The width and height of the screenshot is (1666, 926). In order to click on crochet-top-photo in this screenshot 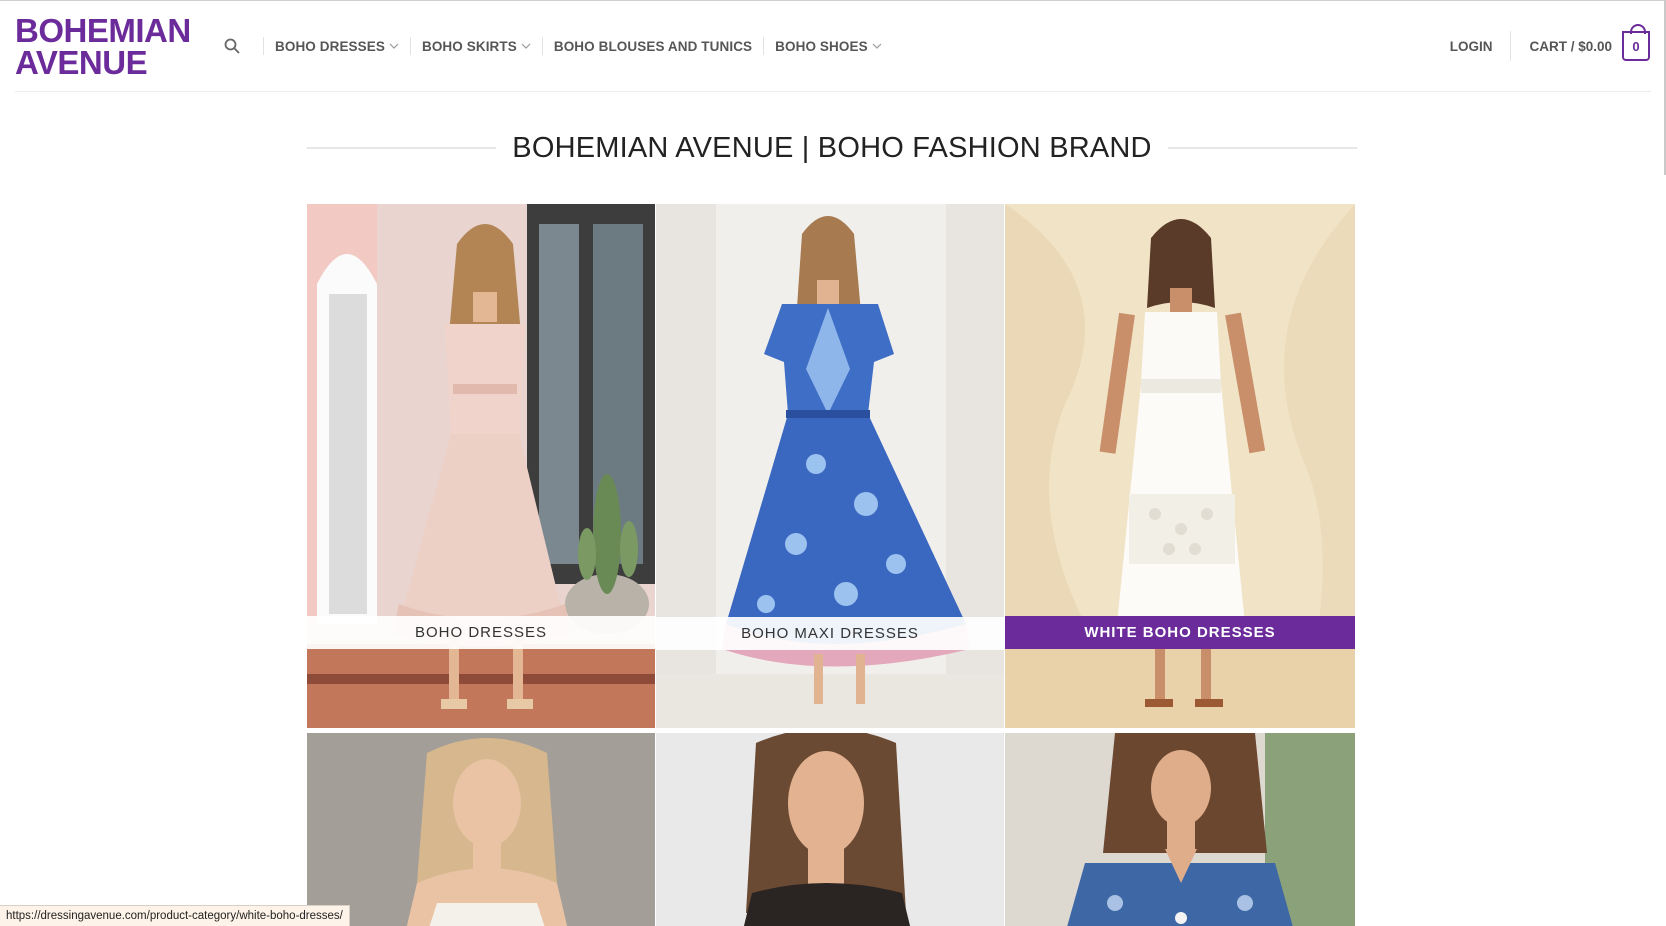, I will do `click(481, 829)`.